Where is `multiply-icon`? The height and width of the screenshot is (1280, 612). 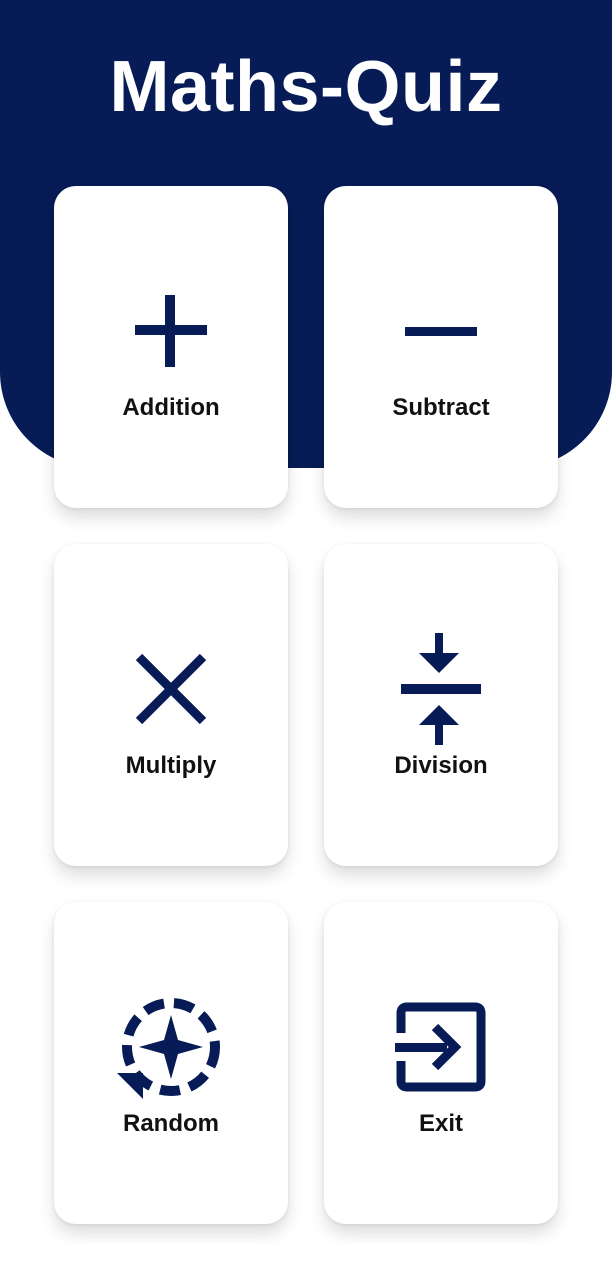
multiply-icon is located at coordinates (171, 689).